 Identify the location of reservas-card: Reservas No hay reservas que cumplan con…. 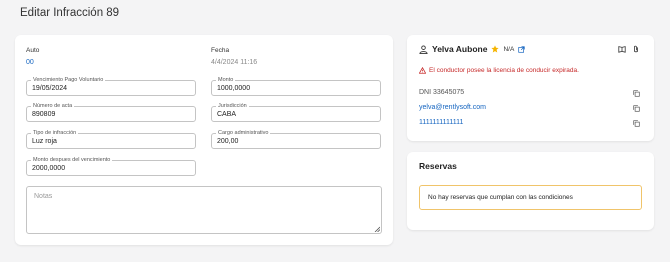
(530, 191).